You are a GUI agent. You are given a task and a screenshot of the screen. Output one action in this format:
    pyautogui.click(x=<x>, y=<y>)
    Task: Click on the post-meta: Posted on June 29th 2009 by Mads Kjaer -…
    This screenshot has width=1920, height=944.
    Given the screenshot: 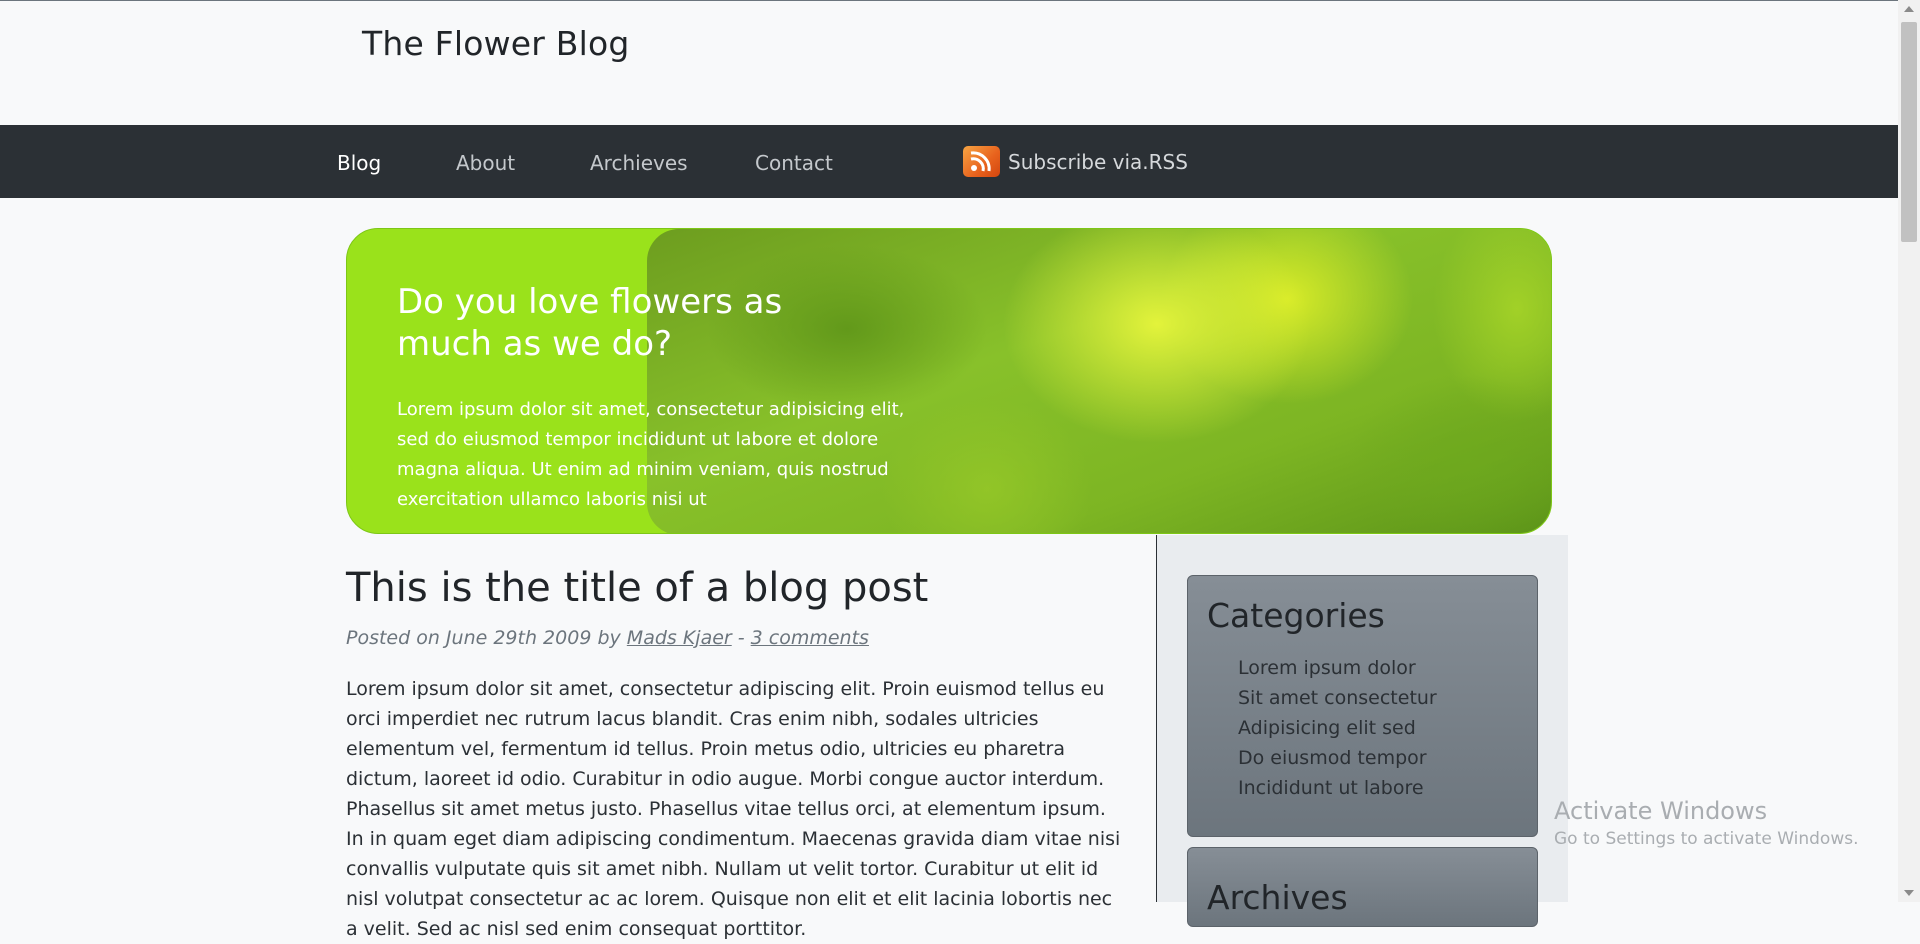 What is the action you would take?
    pyautogui.click(x=607, y=638)
    